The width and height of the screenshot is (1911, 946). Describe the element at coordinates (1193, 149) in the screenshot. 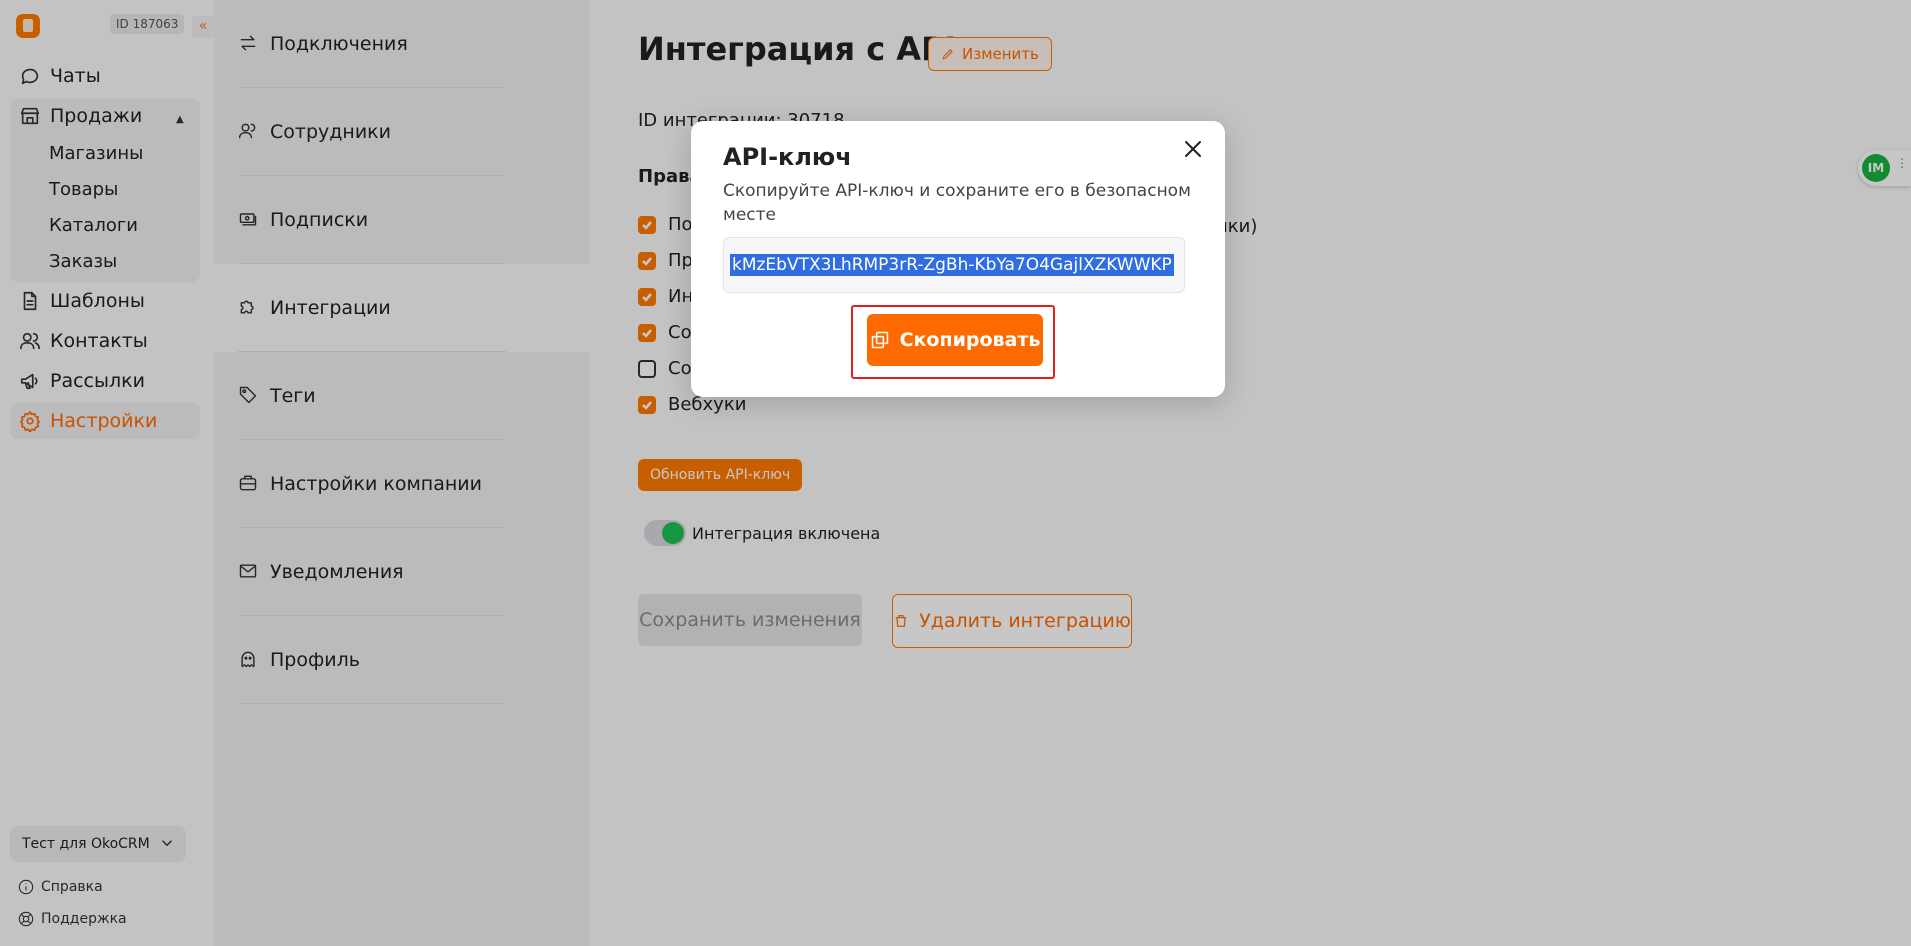

I see `close-icon` at that location.